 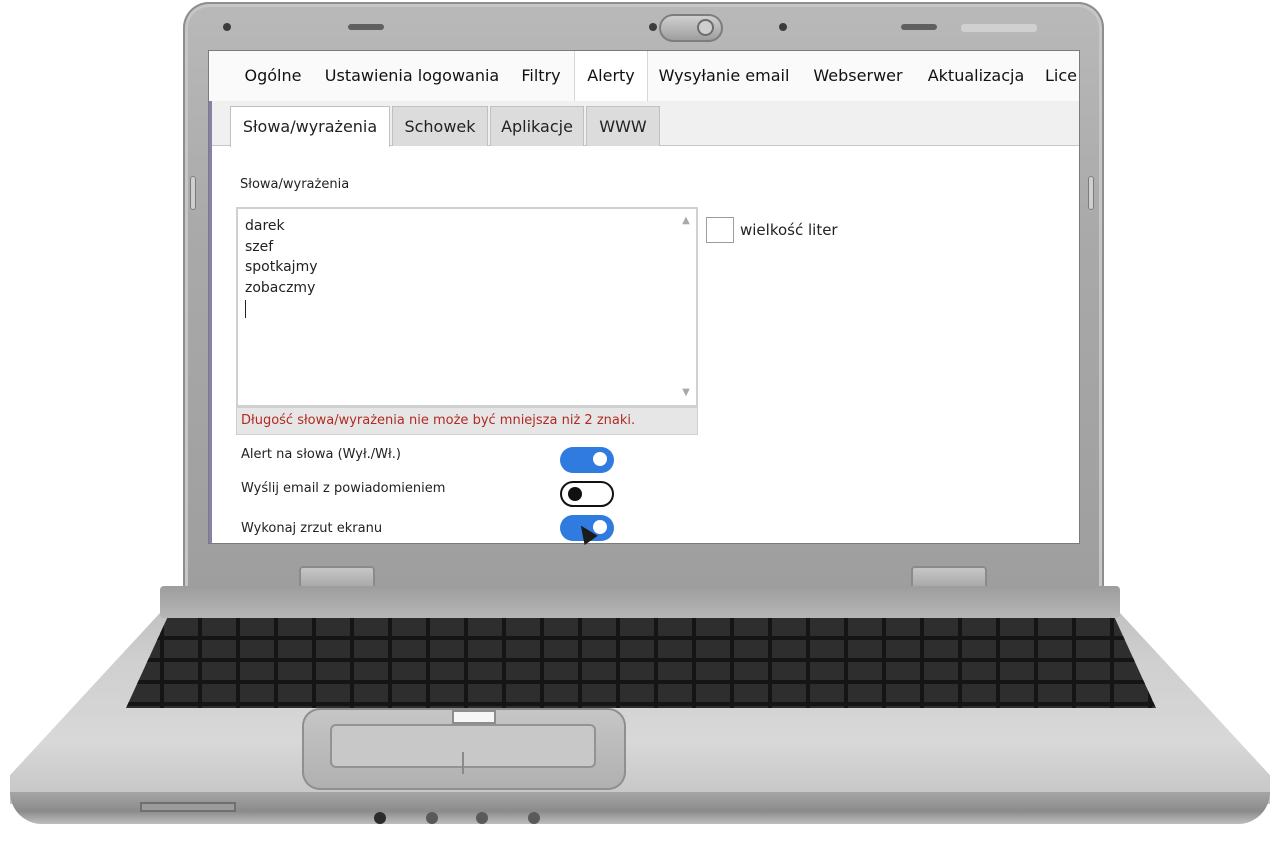 I want to click on microphone-dot, so click(x=227, y=27).